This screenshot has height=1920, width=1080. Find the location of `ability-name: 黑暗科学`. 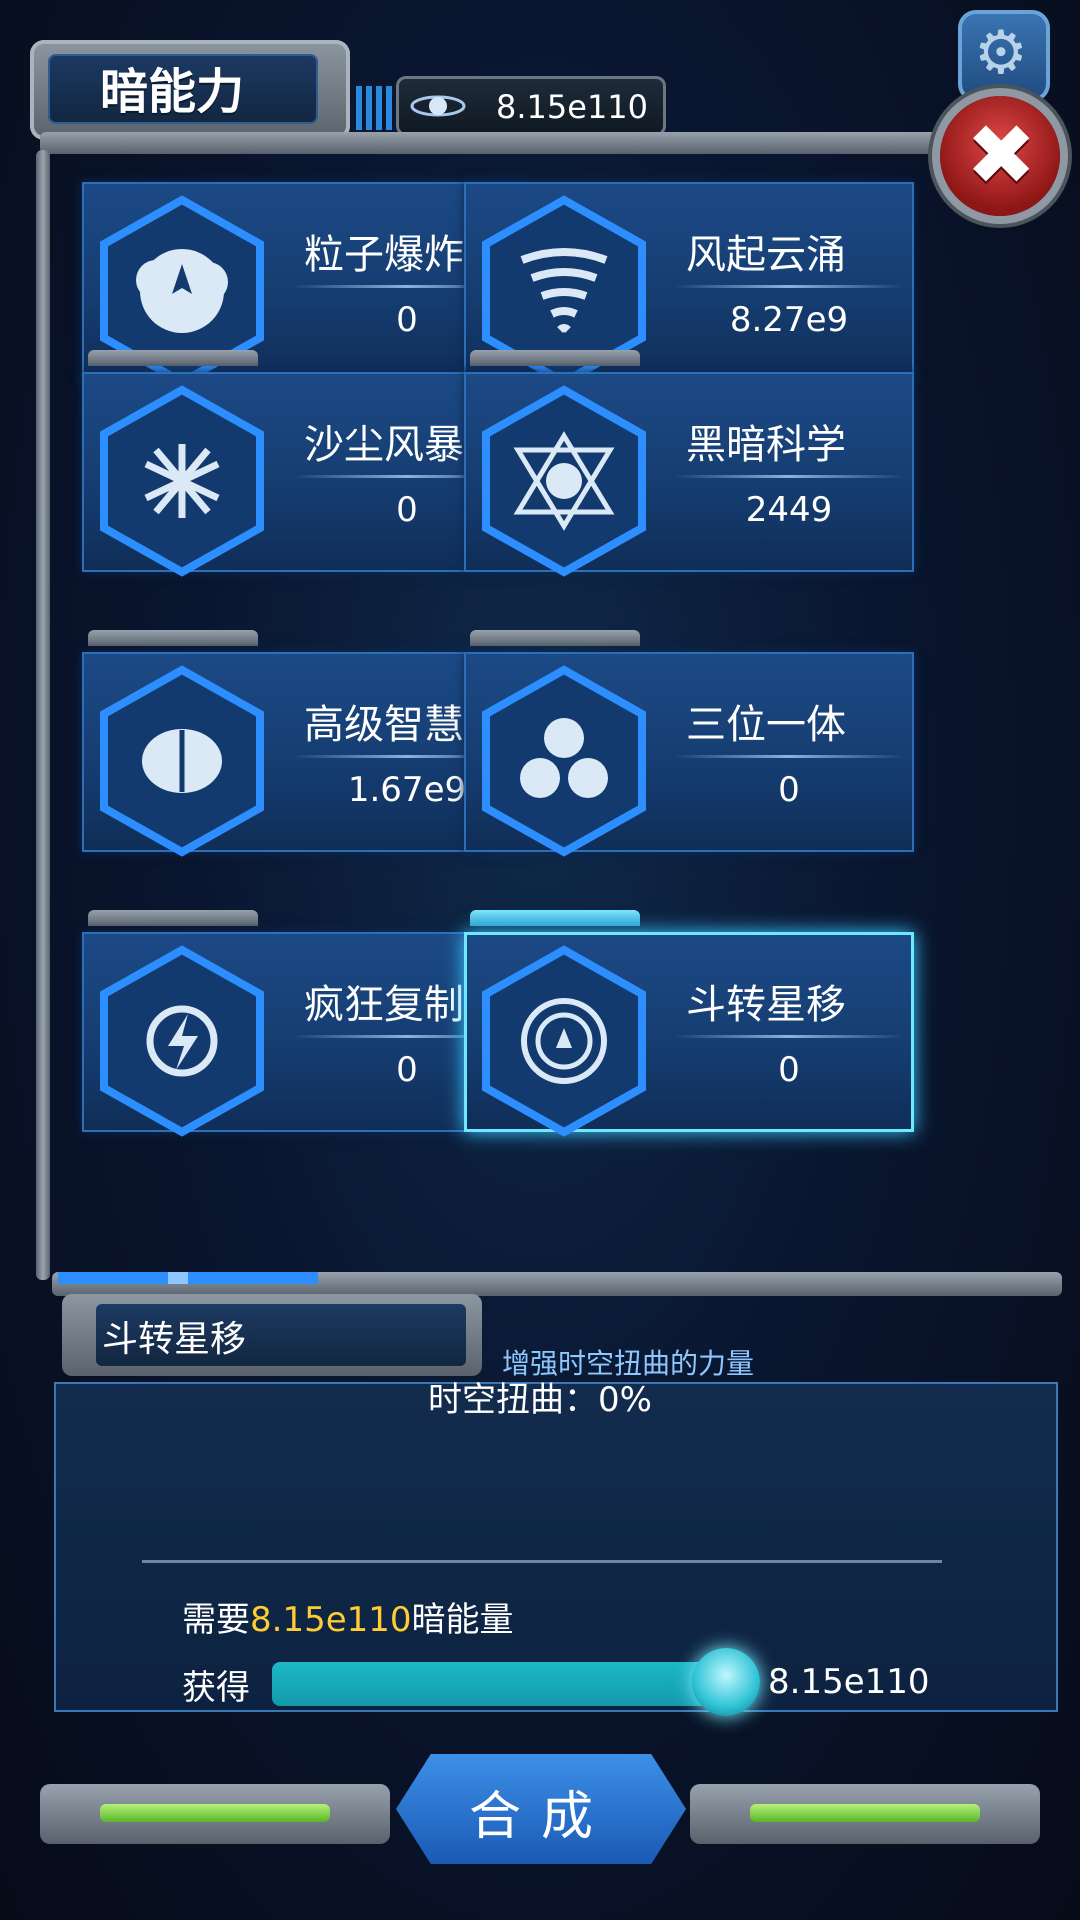

ability-name: 黑暗科学 is located at coordinates (766, 445).